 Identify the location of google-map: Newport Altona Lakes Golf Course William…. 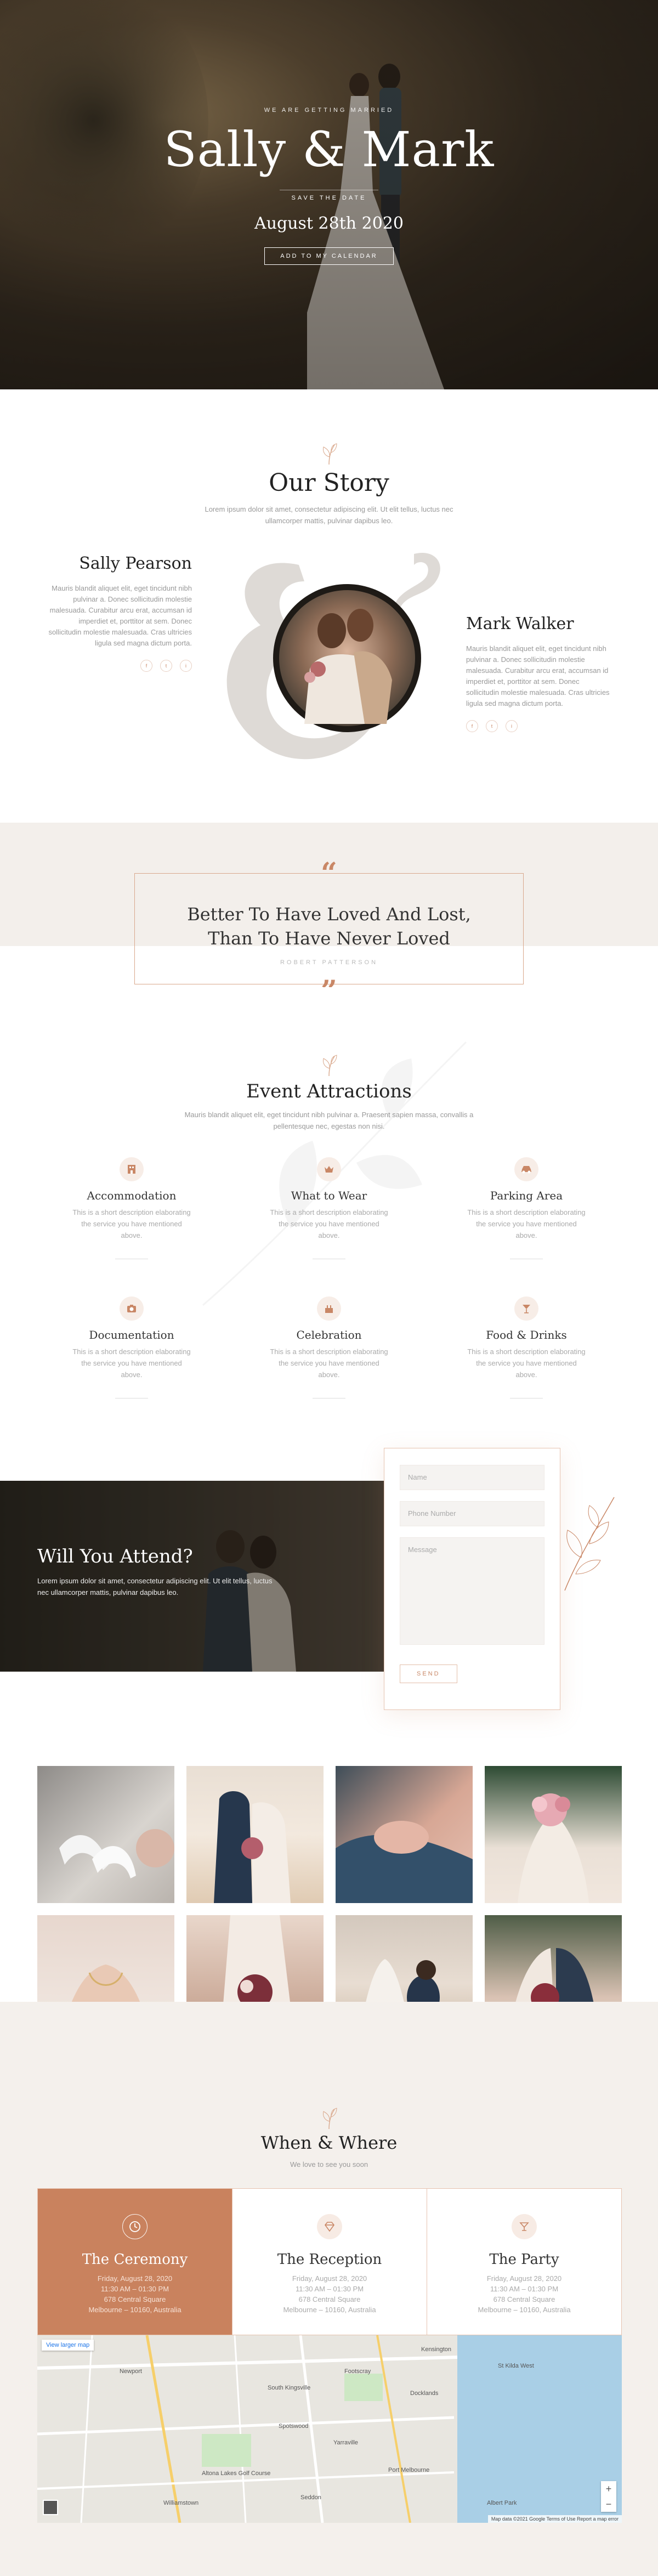
(329, 2429).